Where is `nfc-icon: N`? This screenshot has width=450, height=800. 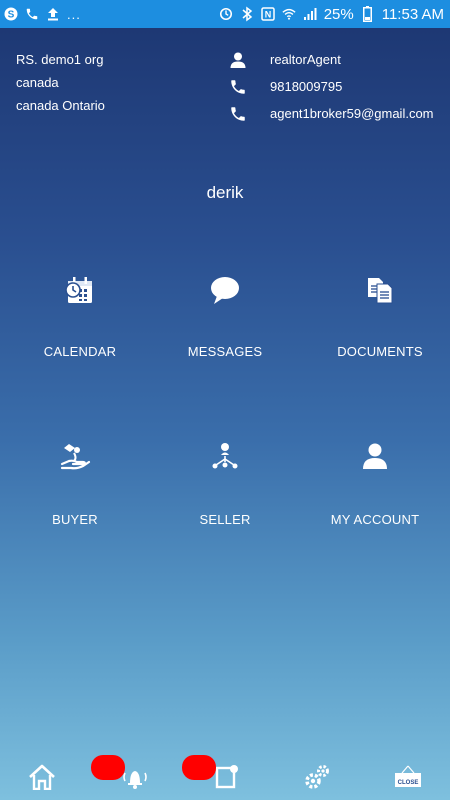
nfc-icon: N is located at coordinates (267, 14).